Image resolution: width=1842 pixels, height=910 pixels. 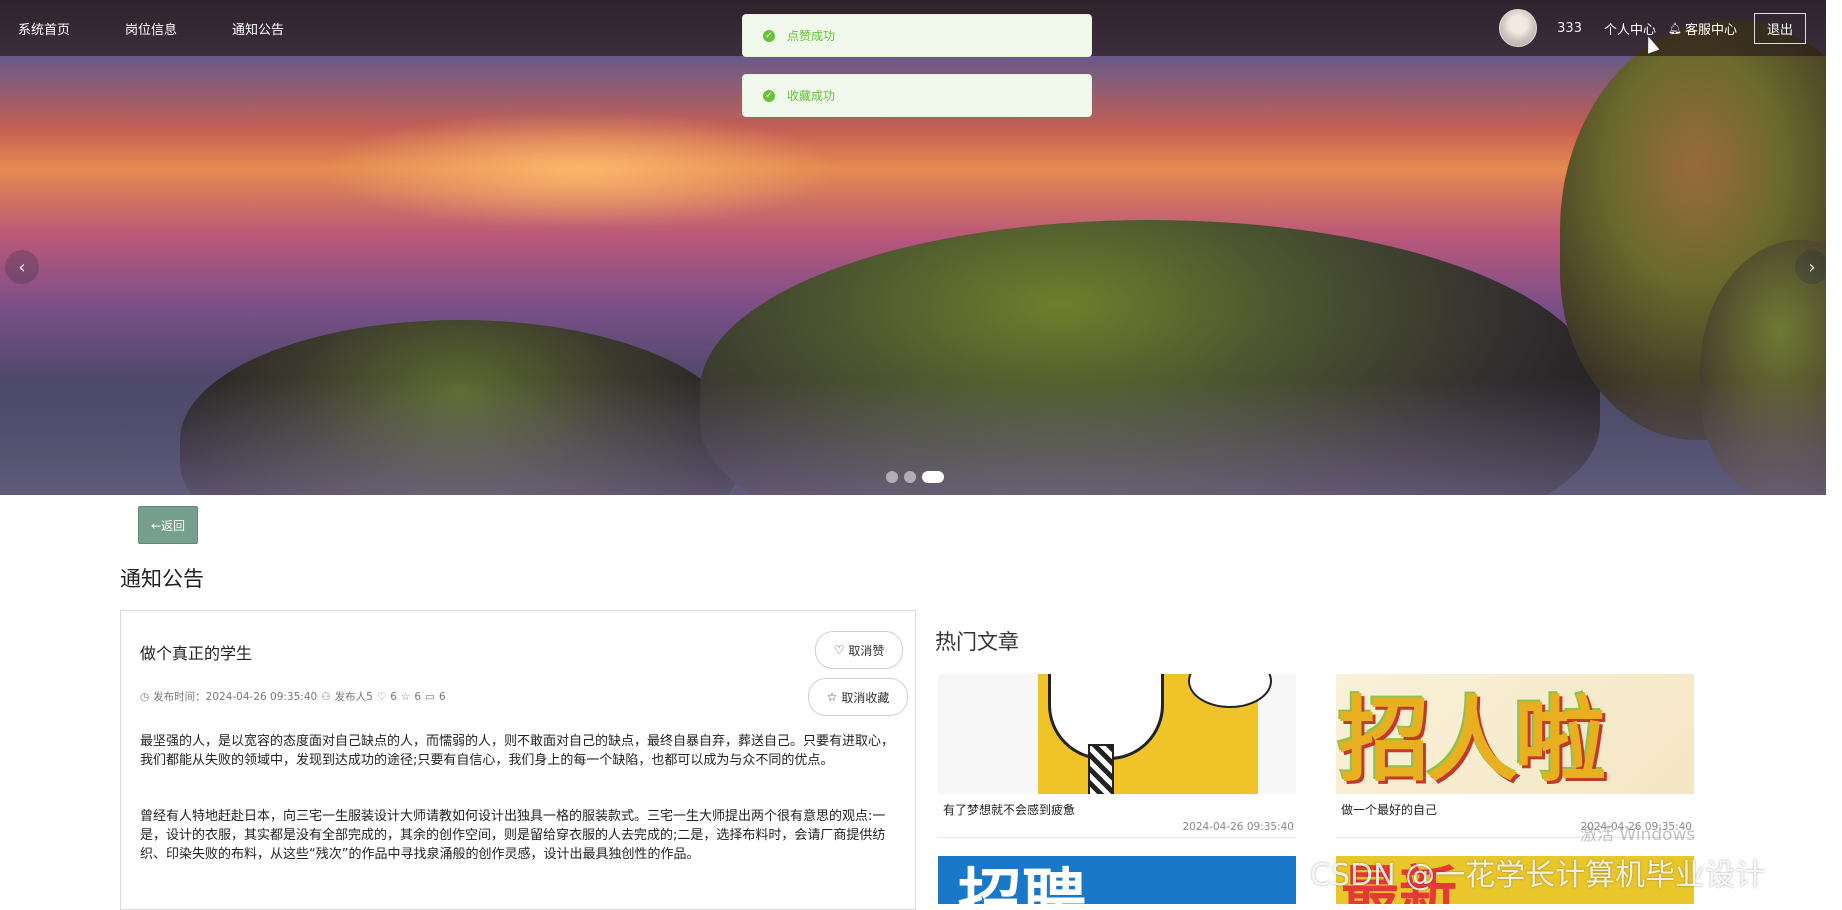 I want to click on favorite-count: 6, so click(x=418, y=696).